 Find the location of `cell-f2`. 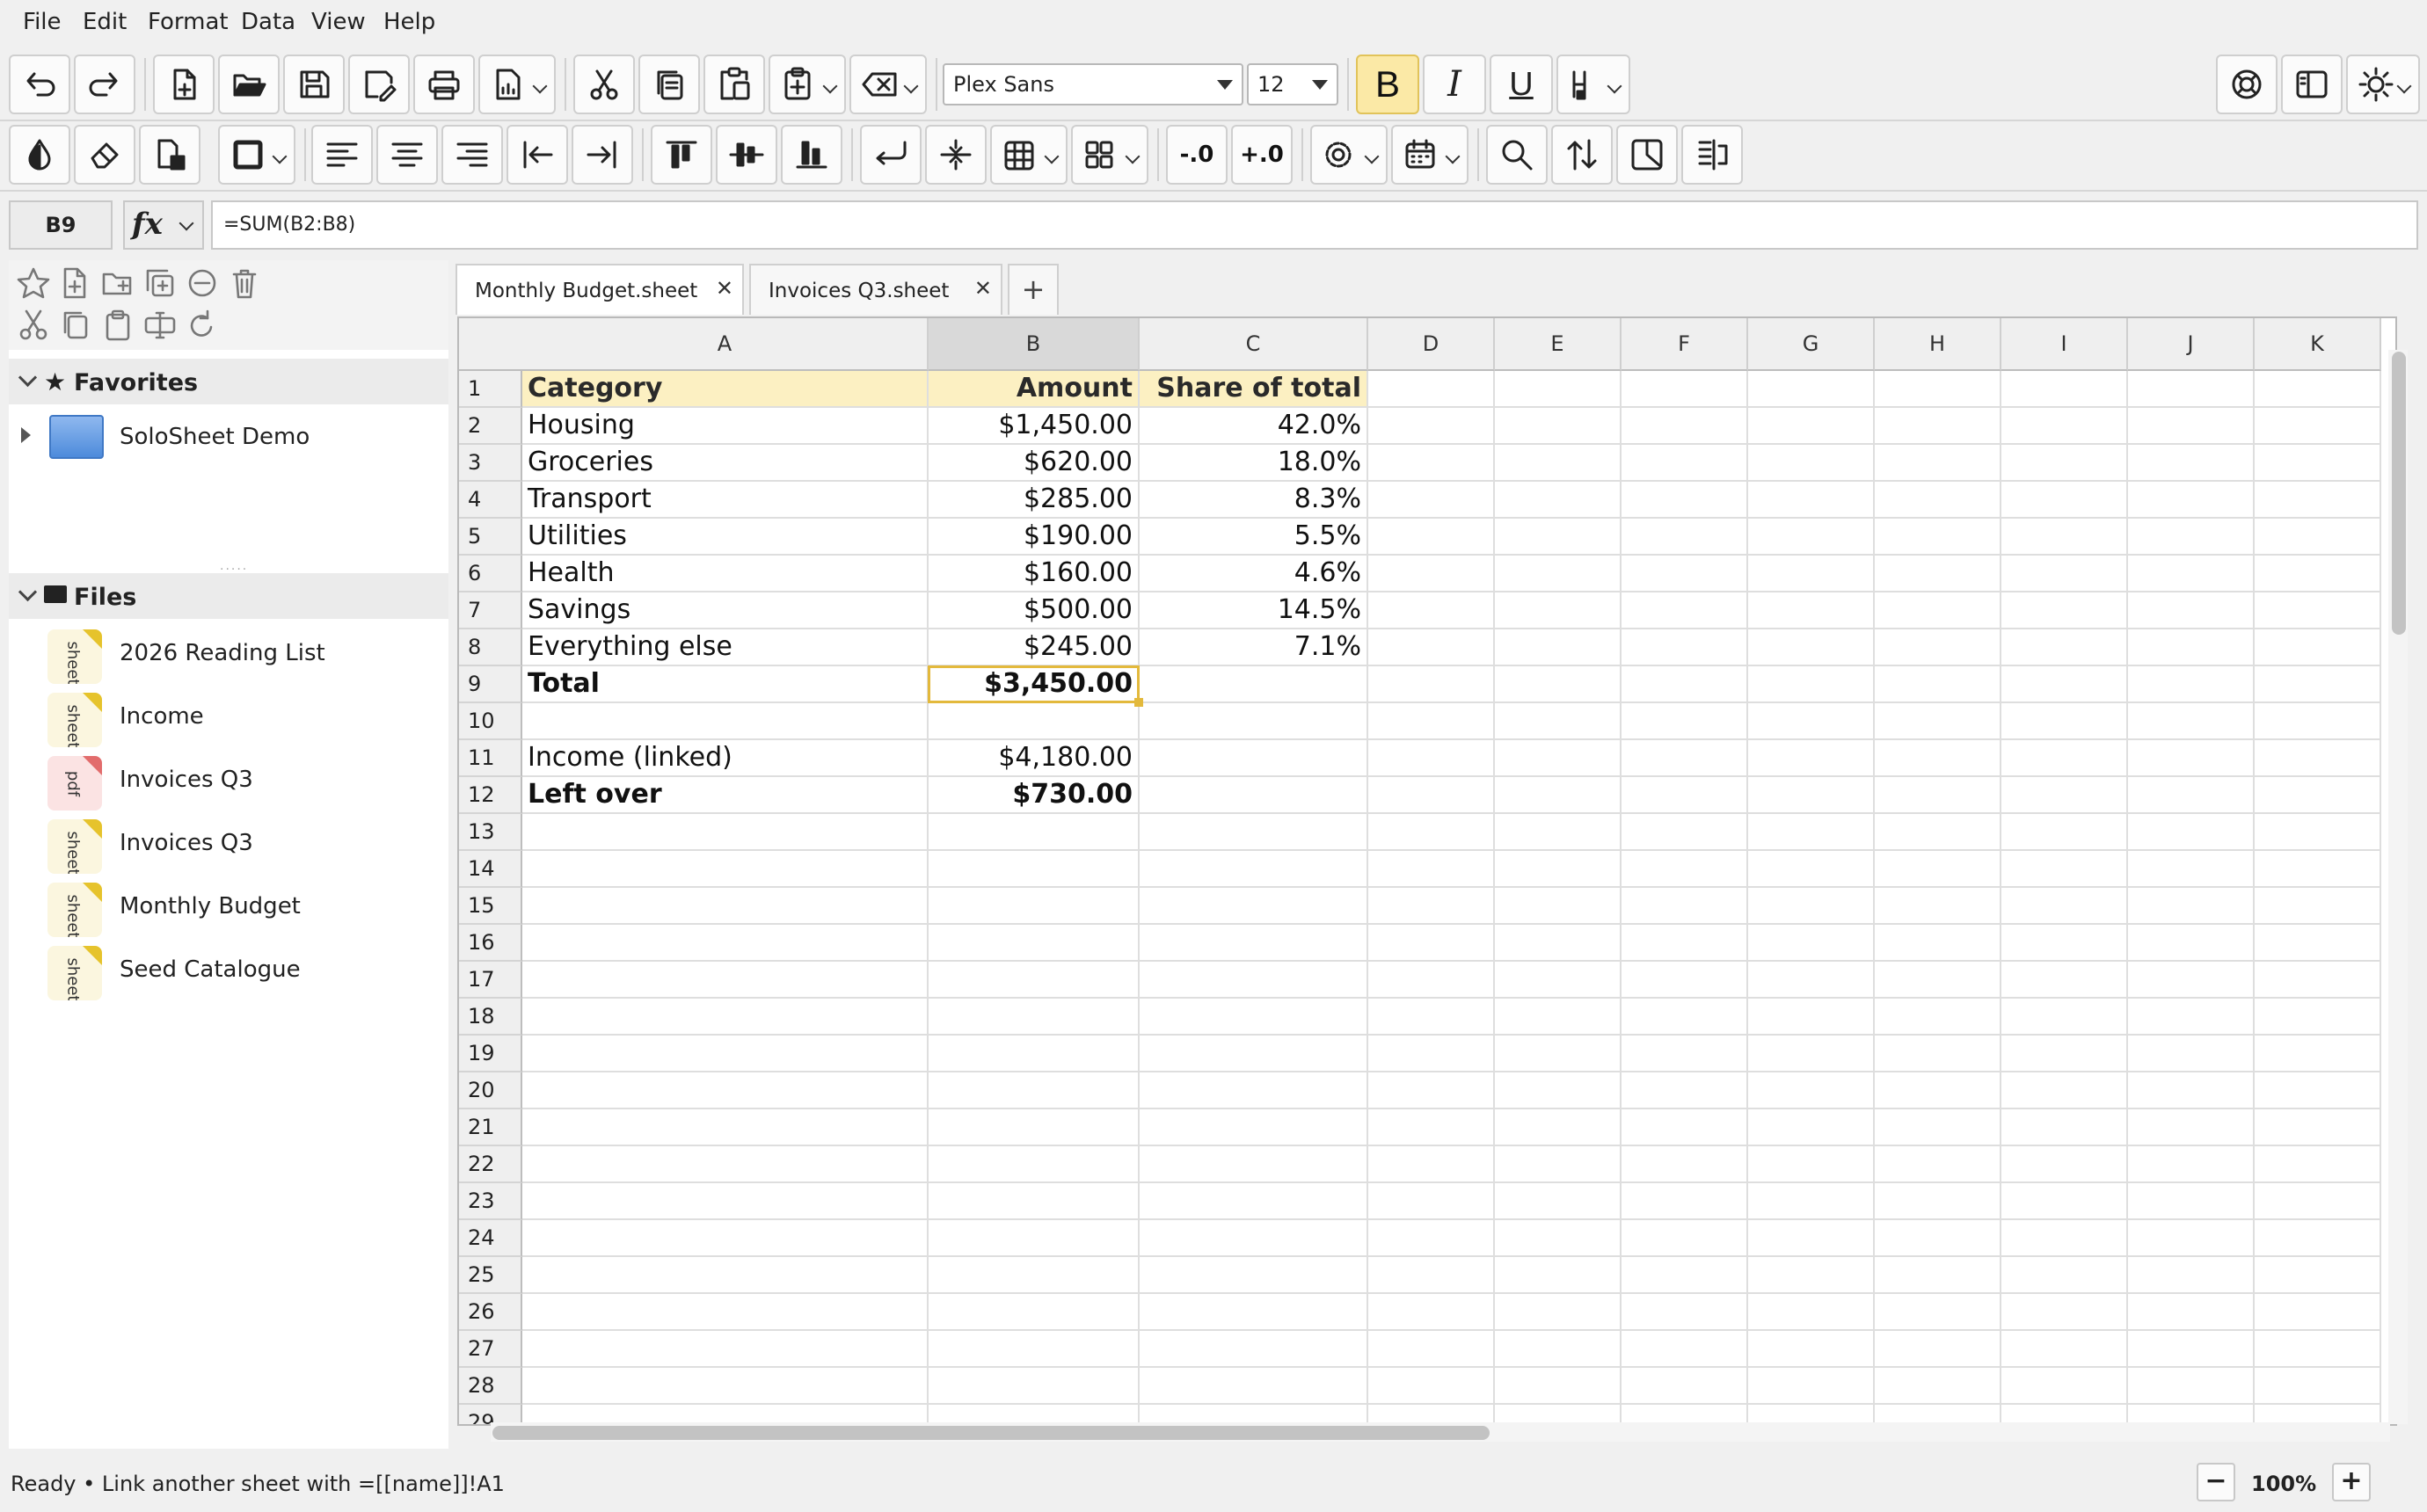

cell-f2 is located at coordinates (1685, 427).